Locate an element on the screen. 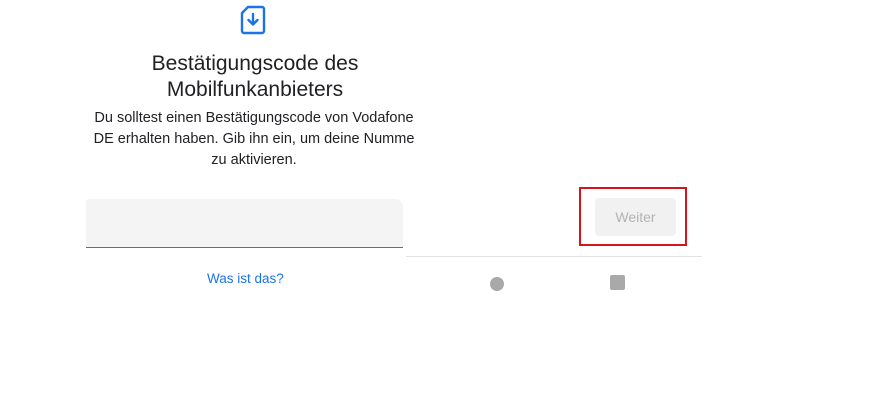 This screenshot has width=879, height=400. verification-code-input is located at coordinates (244, 223).